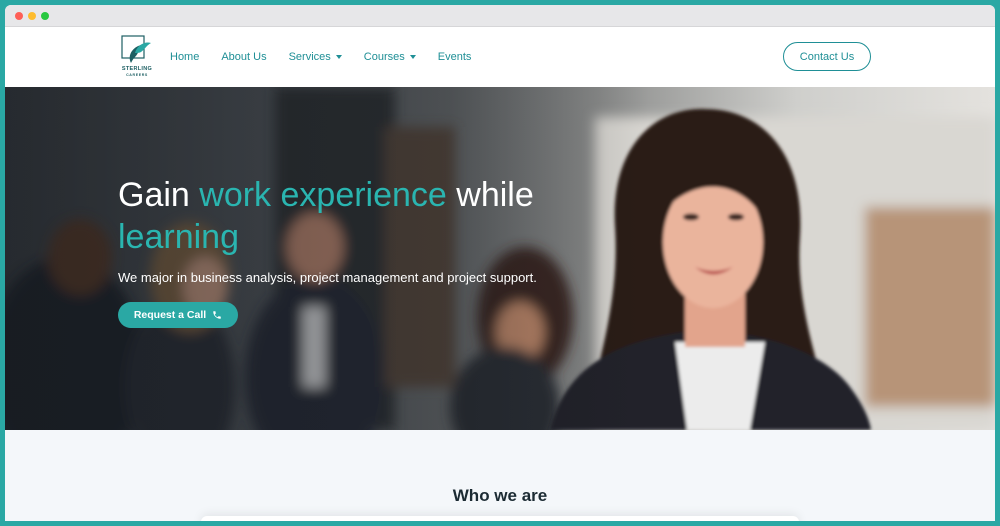 The height and width of the screenshot is (526, 1000). I want to click on contact-us-label: Contact Us, so click(827, 56).